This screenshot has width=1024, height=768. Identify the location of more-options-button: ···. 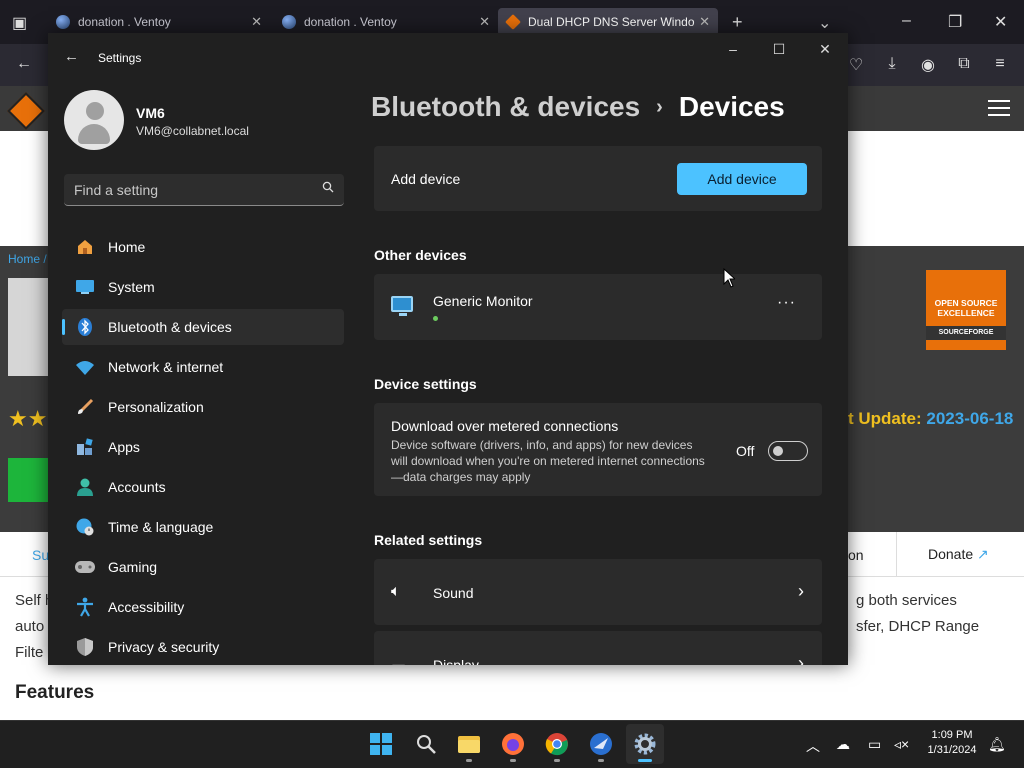
(786, 303).